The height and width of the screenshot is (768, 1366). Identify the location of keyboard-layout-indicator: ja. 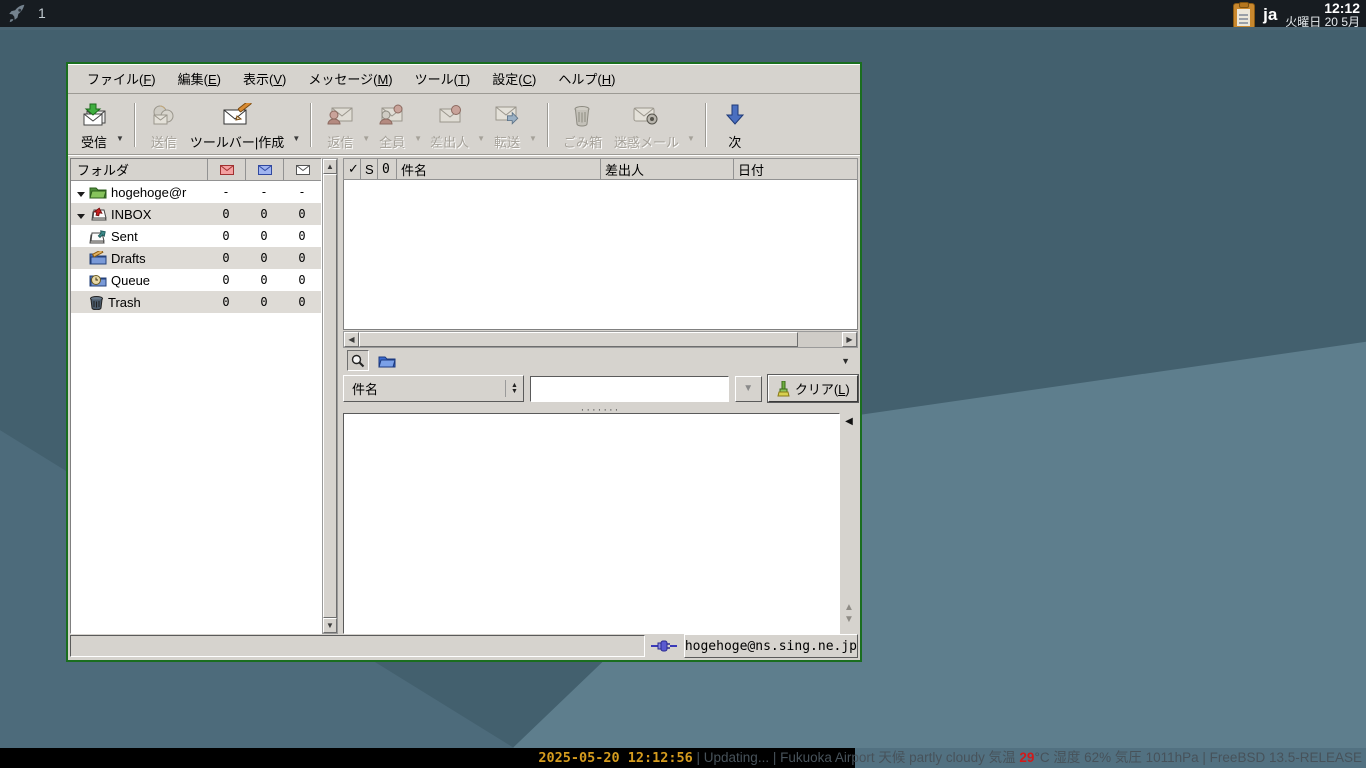
(1270, 15).